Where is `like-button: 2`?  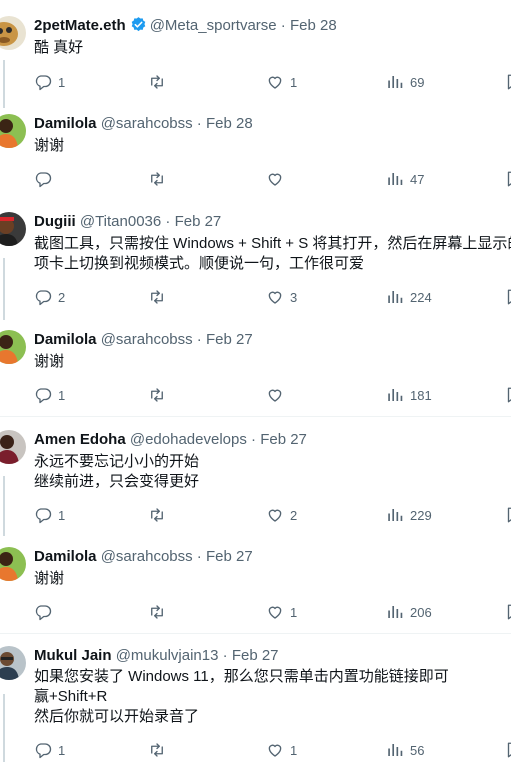 like-button: 2 is located at coordinates (281, 515).